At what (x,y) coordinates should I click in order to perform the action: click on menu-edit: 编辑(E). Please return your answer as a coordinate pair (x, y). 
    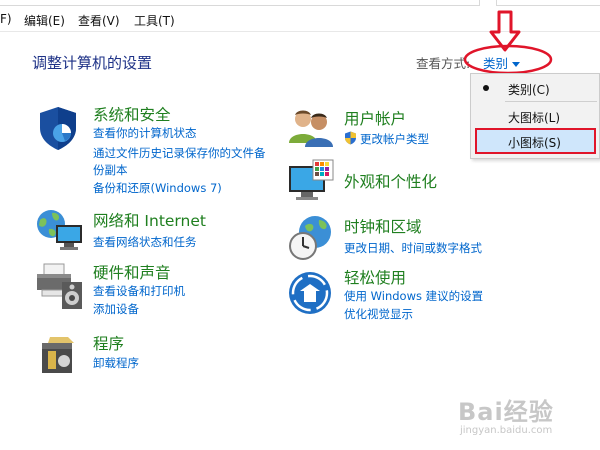
    Looking at the image, I should click on (44, 20).